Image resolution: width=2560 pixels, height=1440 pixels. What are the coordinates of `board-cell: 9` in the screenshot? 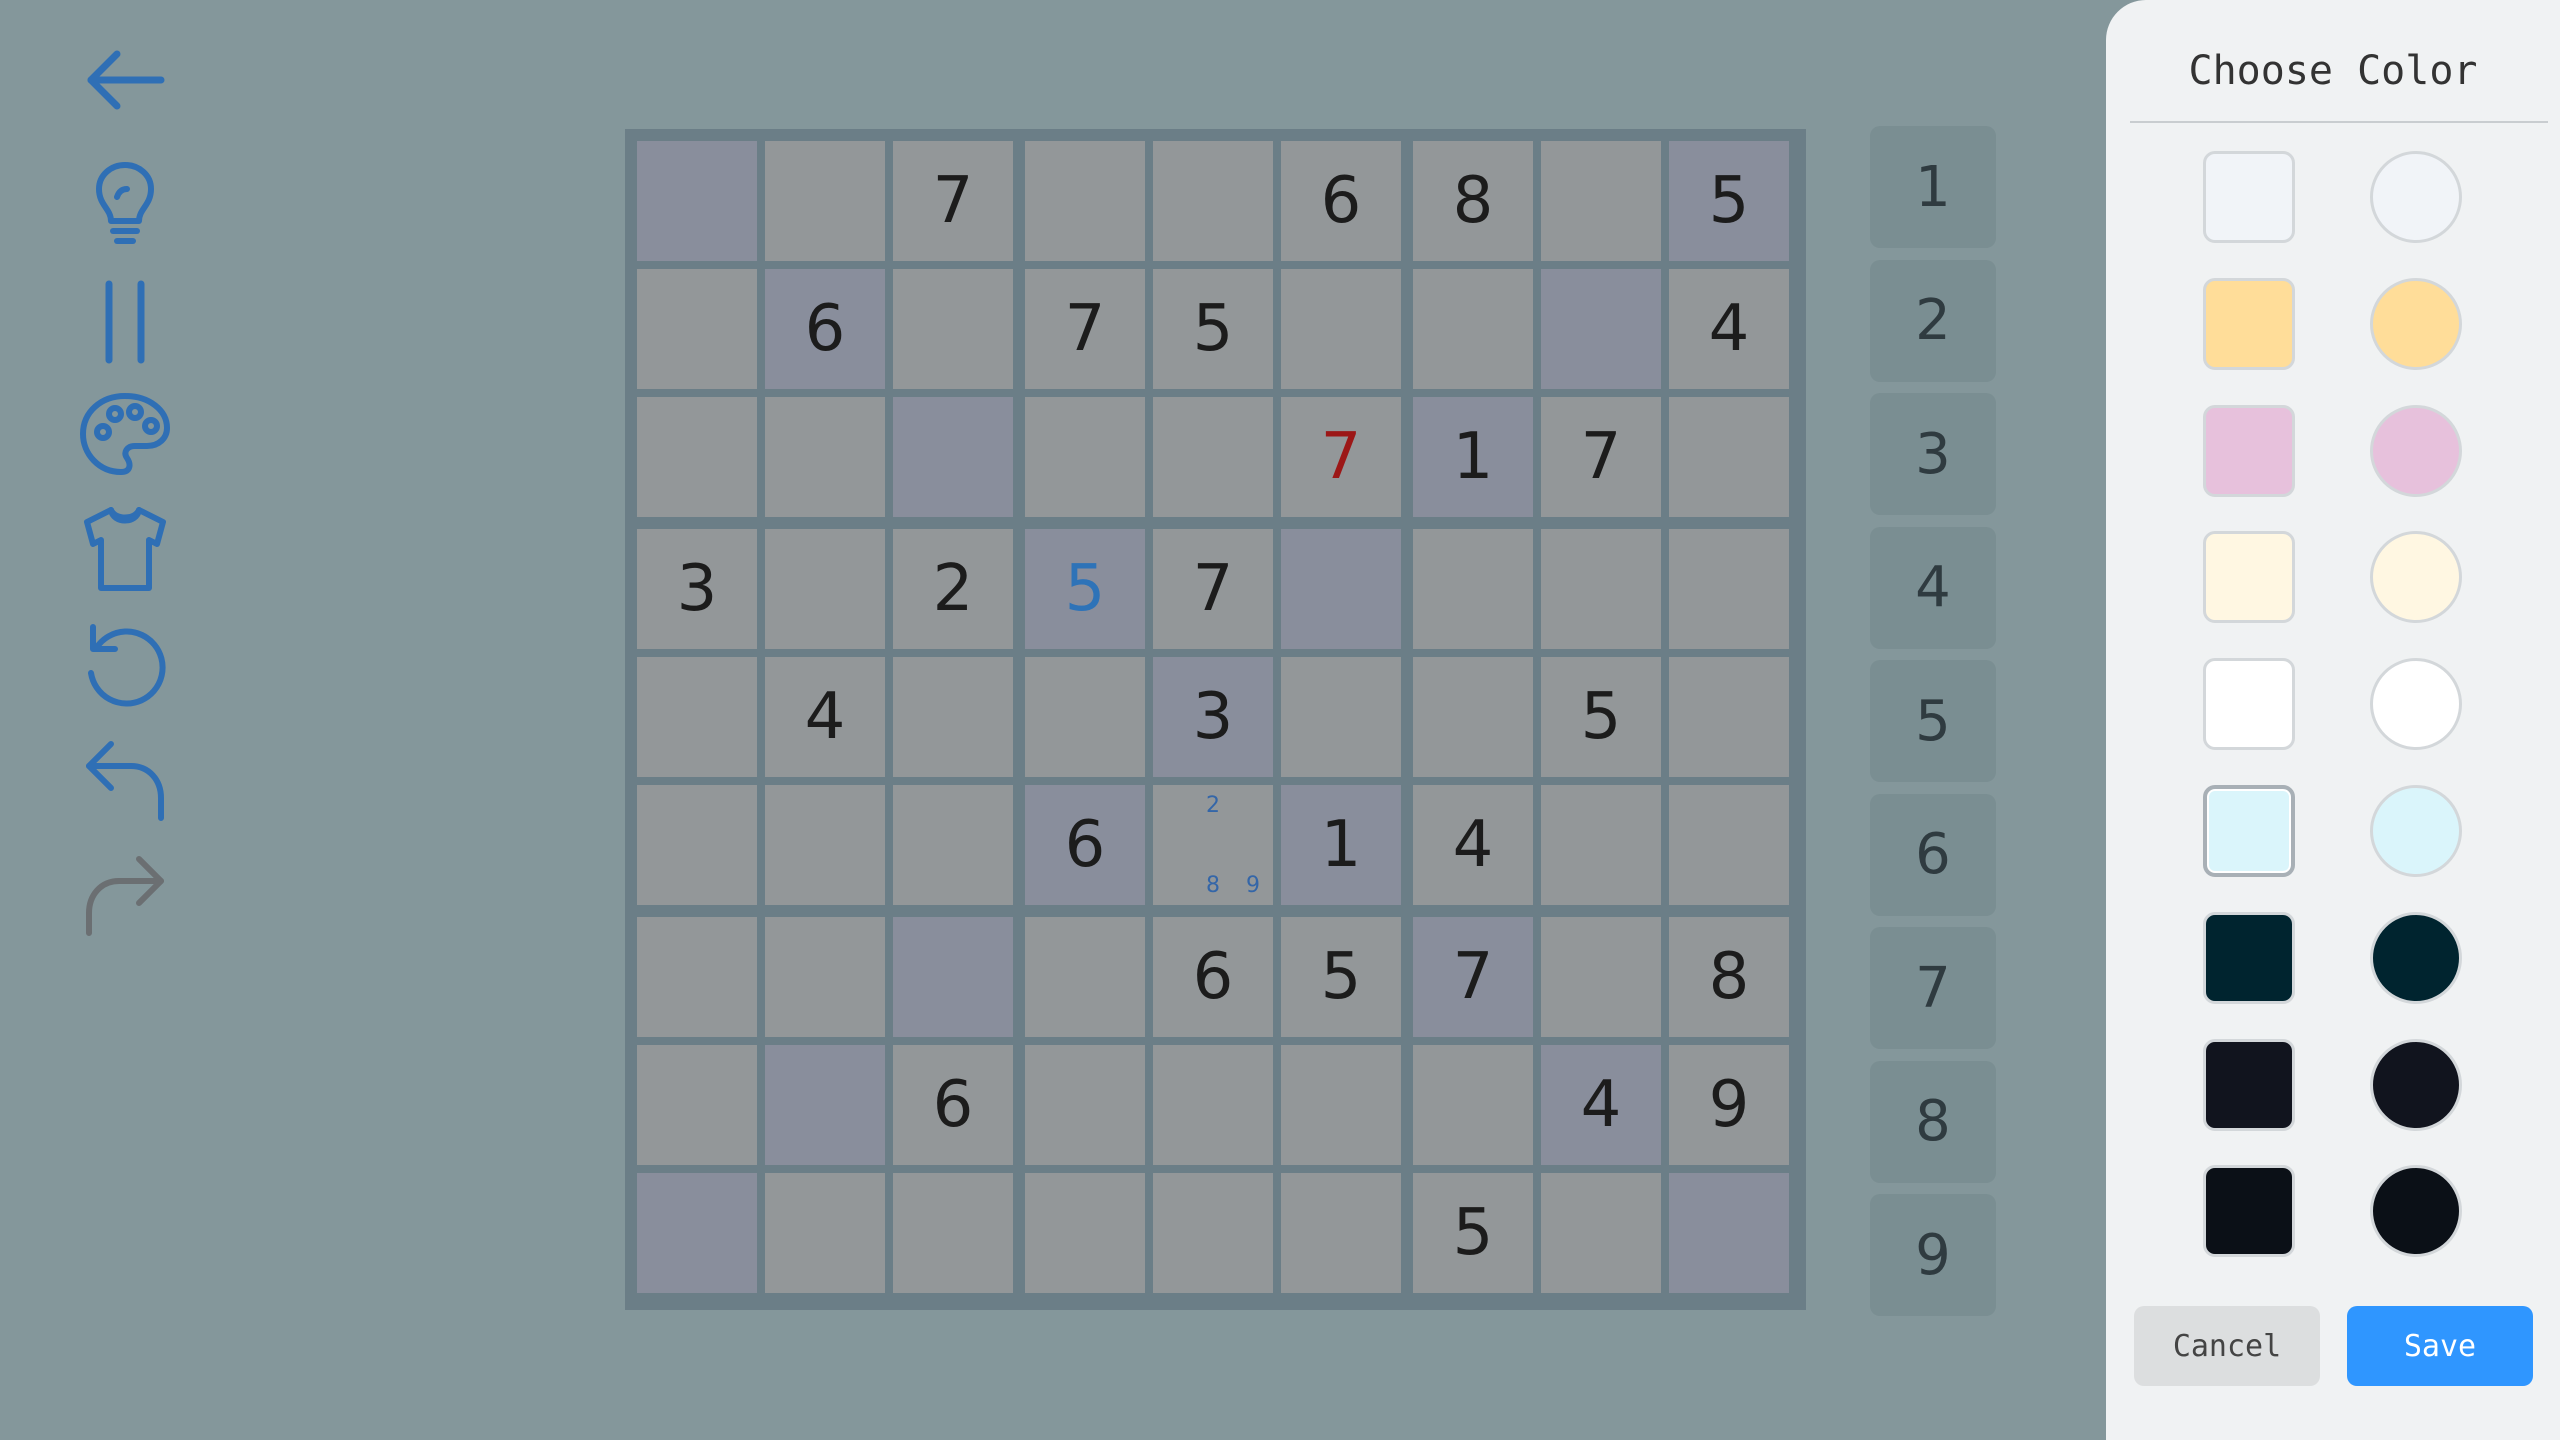 It's located at (1729, 1105).